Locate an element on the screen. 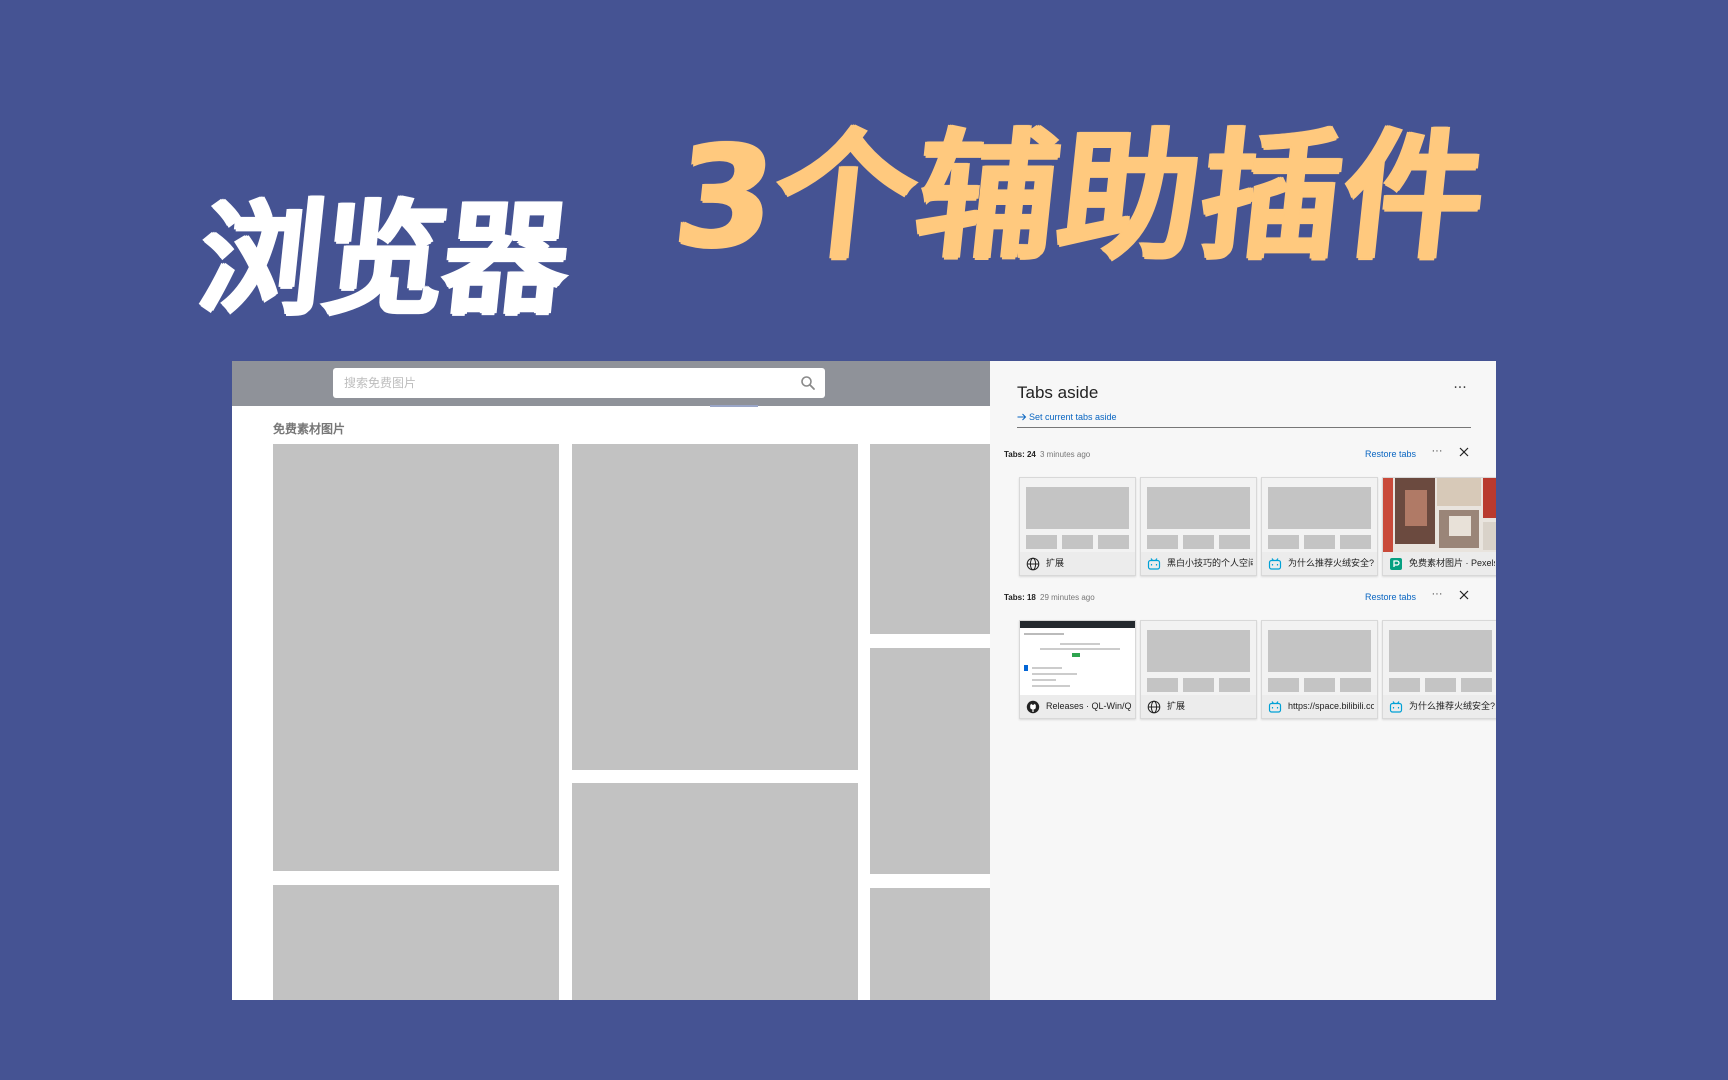  divider is located at coordinates (1244, 427).